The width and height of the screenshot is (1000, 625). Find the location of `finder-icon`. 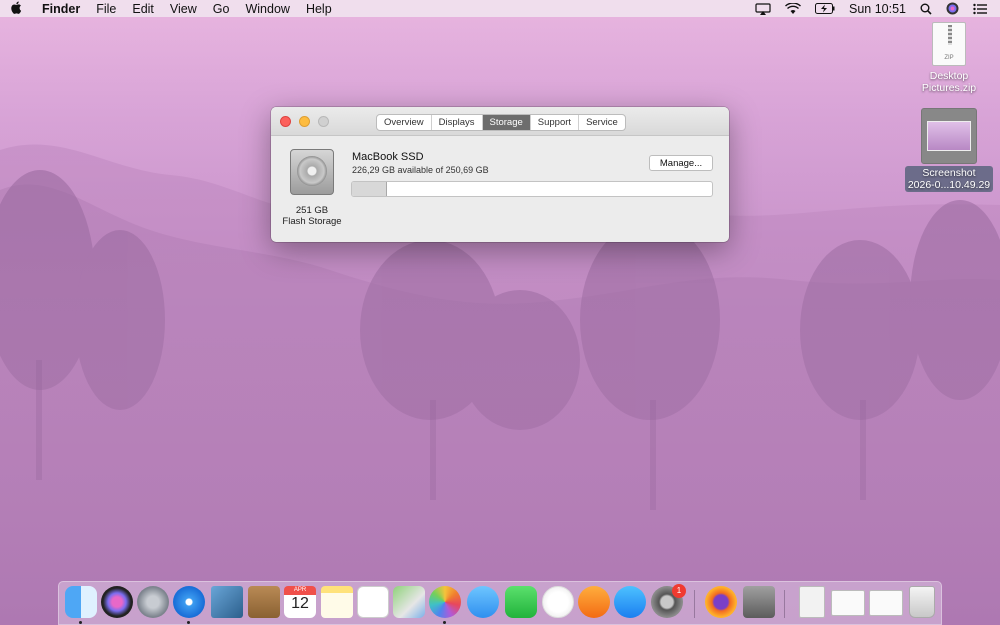

finder-icon is located at coordinates (81, 602).